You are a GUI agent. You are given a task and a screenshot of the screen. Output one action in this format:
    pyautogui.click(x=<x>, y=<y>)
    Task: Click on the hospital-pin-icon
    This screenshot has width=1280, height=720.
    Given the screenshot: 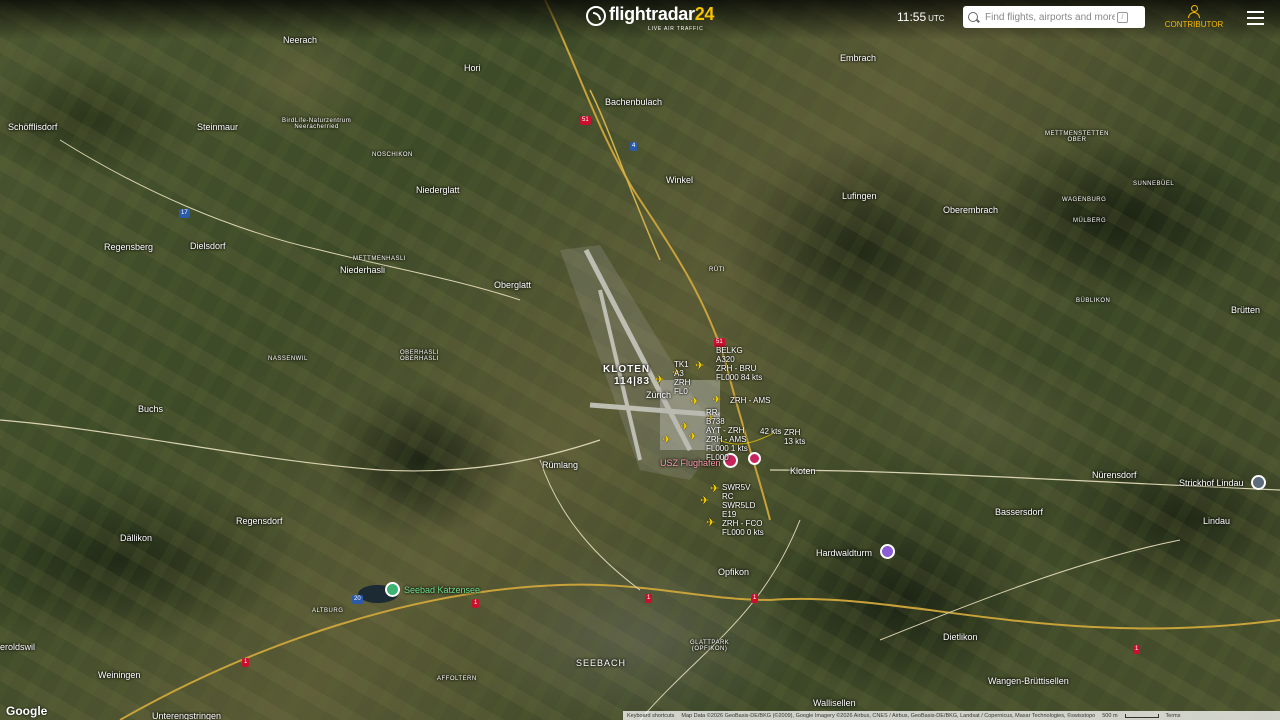 What is the action you would take?
    pyautogui.click(x=754, y=458)
    